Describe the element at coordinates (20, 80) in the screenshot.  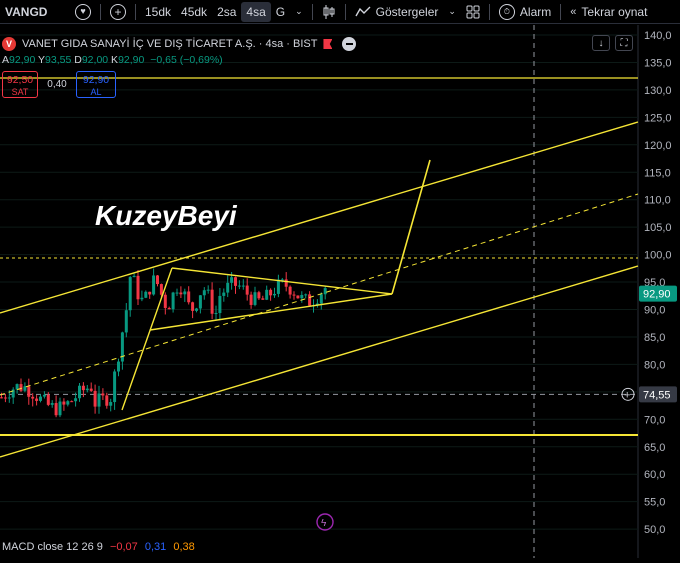
I see `sell-price: 92,50` at that location.